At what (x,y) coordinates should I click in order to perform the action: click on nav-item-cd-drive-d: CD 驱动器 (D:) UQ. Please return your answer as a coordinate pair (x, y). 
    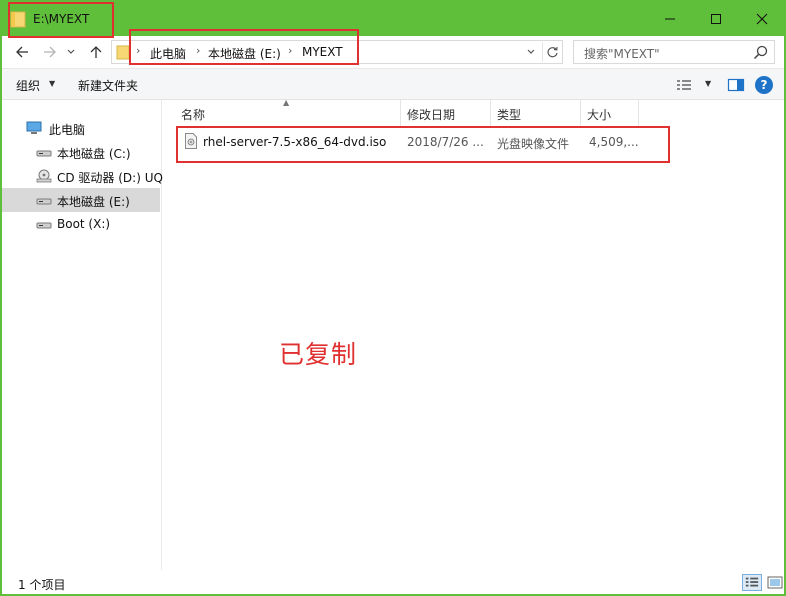
    Looking at the image, I should click on (82, 176).